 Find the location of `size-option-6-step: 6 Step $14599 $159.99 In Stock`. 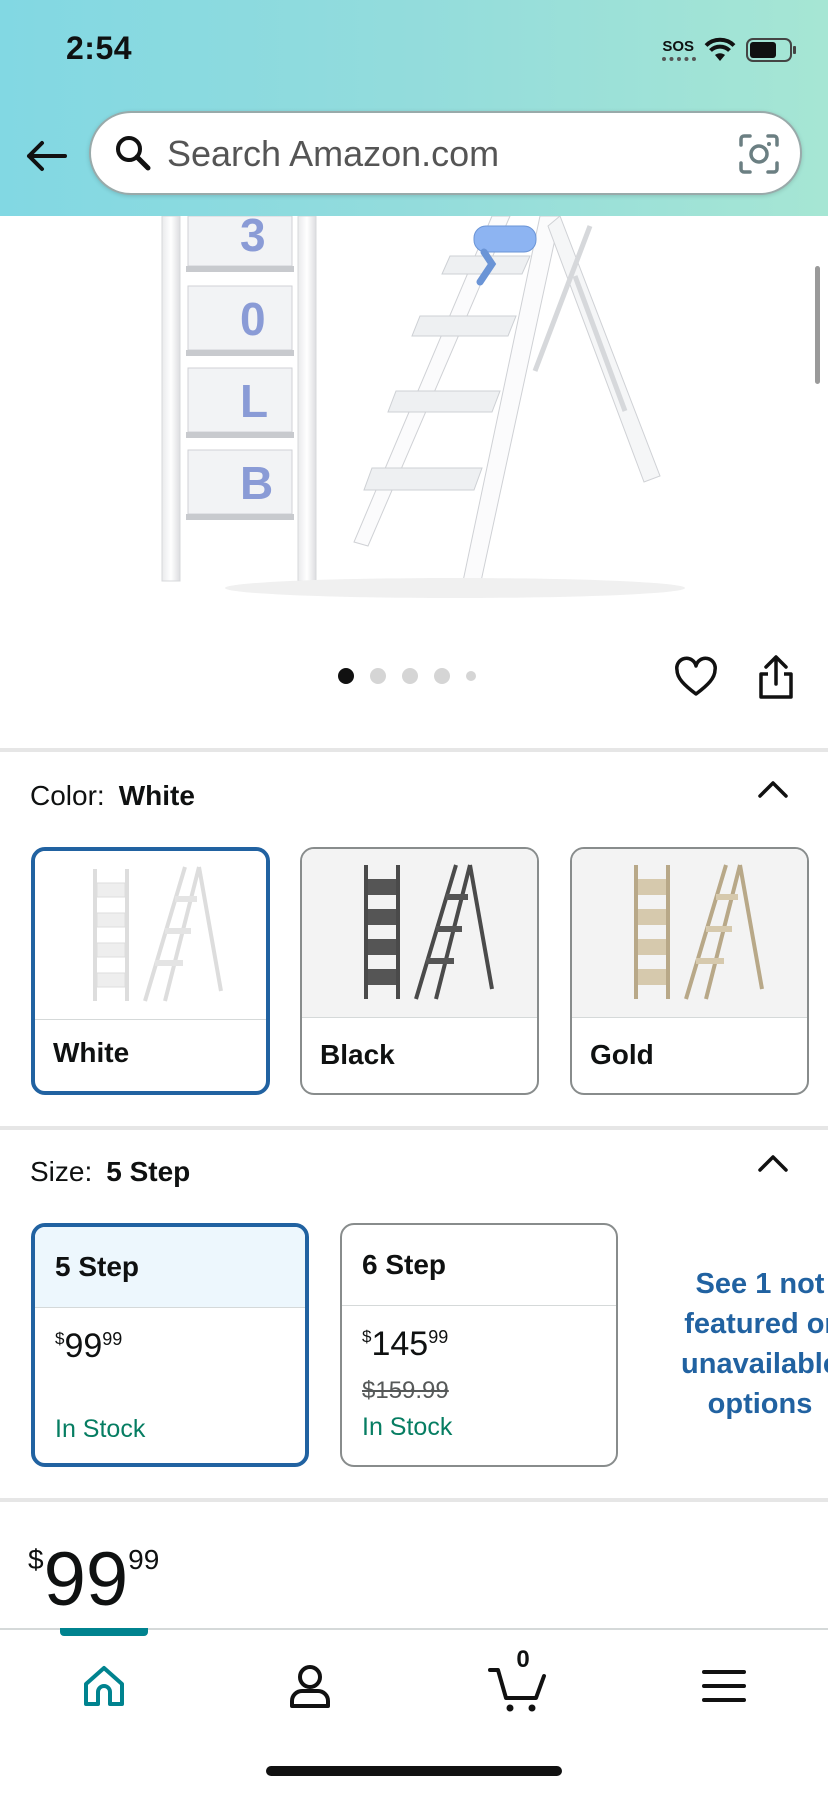

size-option-6-step: 6 Step $14599 $159.99 In Stock is located at coordinates (479, 1345).